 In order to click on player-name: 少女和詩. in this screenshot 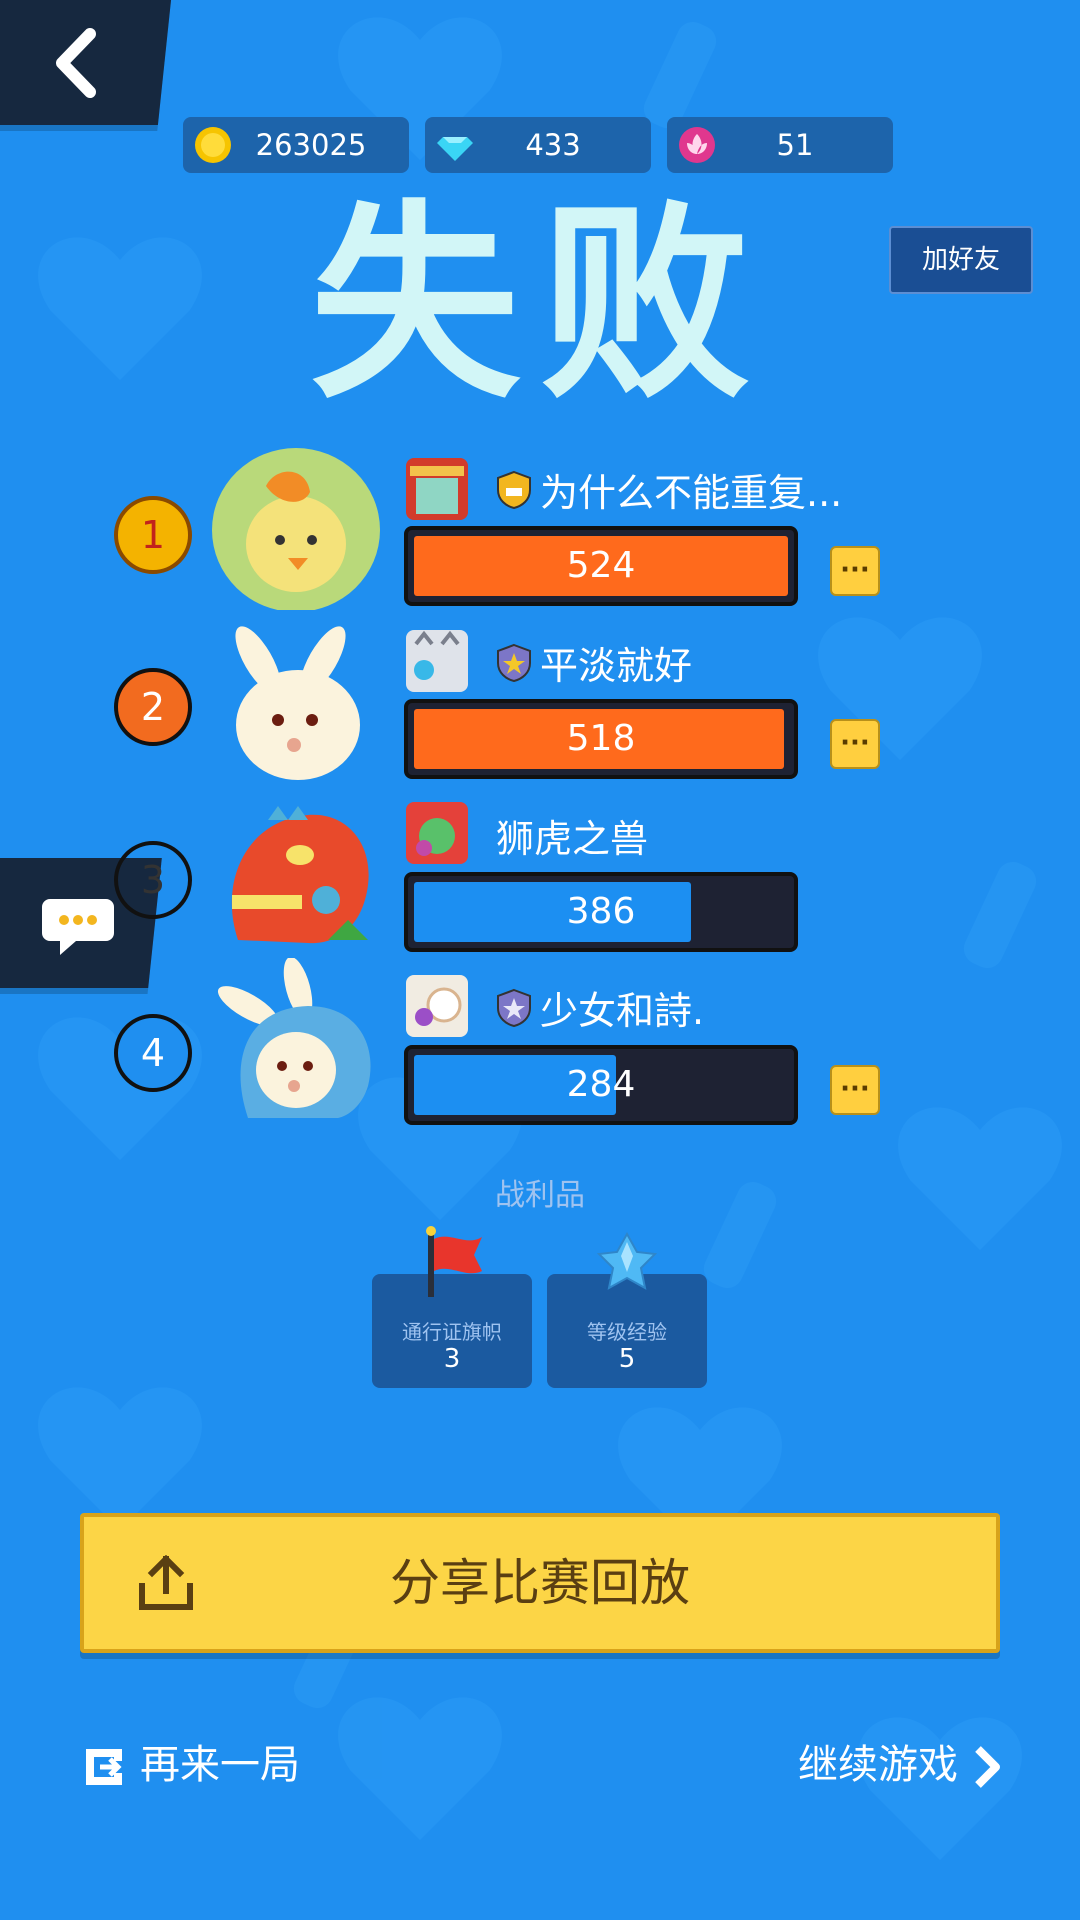, I will do `click(622, 1011)`.